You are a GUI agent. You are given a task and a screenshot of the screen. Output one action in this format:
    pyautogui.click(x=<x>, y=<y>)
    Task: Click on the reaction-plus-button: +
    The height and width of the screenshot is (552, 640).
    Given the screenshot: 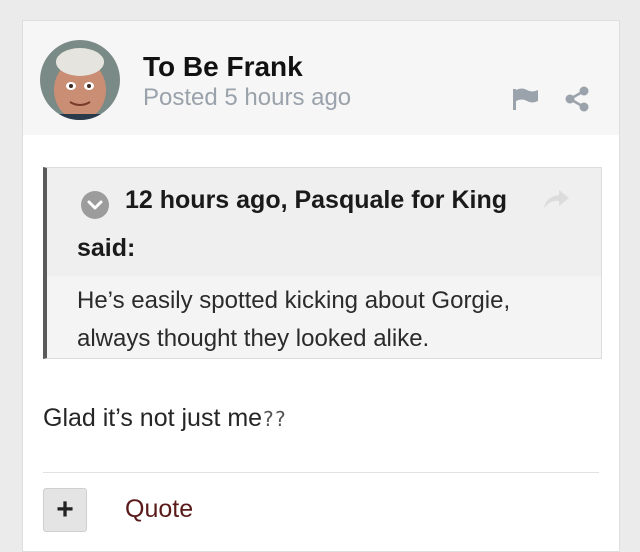 What is the action you would take?
    pyautogui.click(x=65, y=510)
    